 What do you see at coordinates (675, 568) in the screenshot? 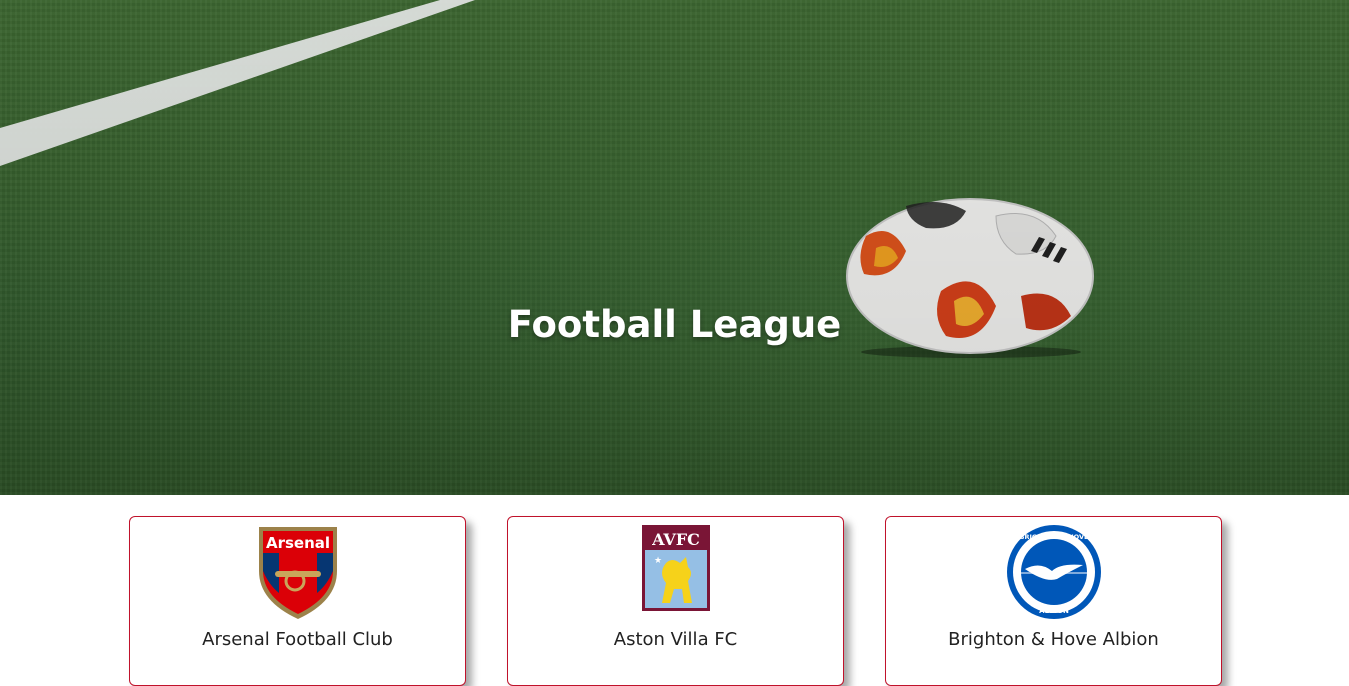
I see `aston-villa-crest-icon: AVFC ★` at bounding box center [675, 568].